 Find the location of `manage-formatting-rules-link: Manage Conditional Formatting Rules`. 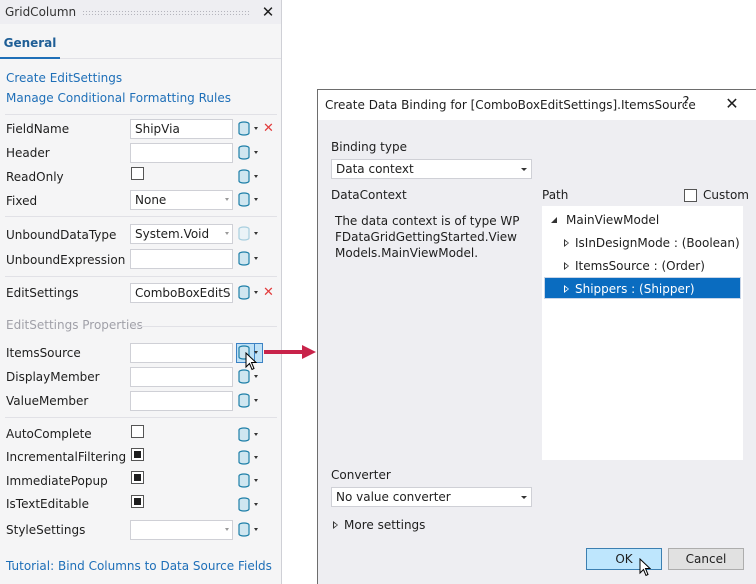

manage-formatting-rules-link: Manage Conditional Formatting Rules is located at coordinates (118, 98).